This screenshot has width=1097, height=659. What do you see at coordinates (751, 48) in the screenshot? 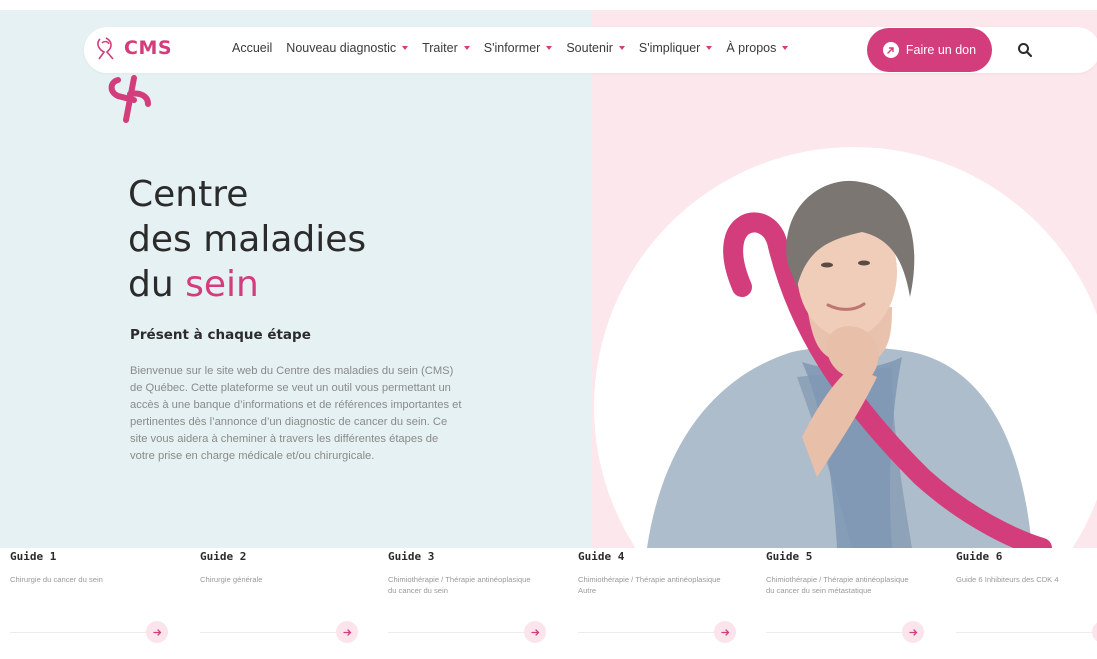
I see `nav-item-label: À propos` at bounding box center [751, 48].